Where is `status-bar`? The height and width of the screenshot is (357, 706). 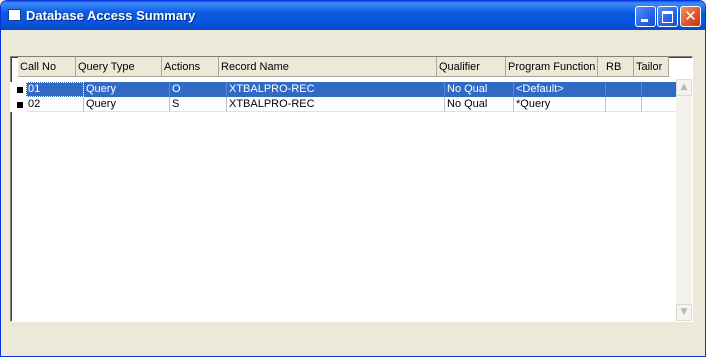 status-bar is located at coordinates (353, 340).